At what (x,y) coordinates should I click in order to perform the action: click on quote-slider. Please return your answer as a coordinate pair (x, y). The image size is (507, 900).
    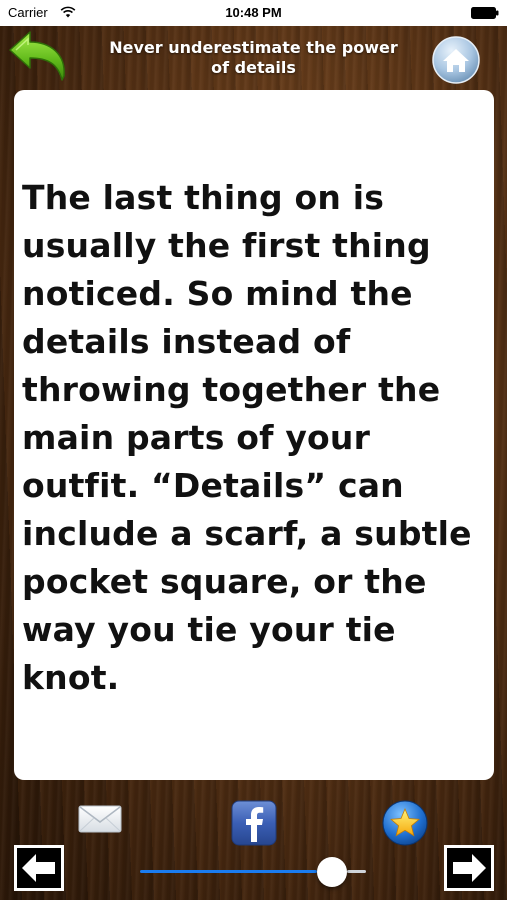
    Looking at the image, I should click on (253, 871).